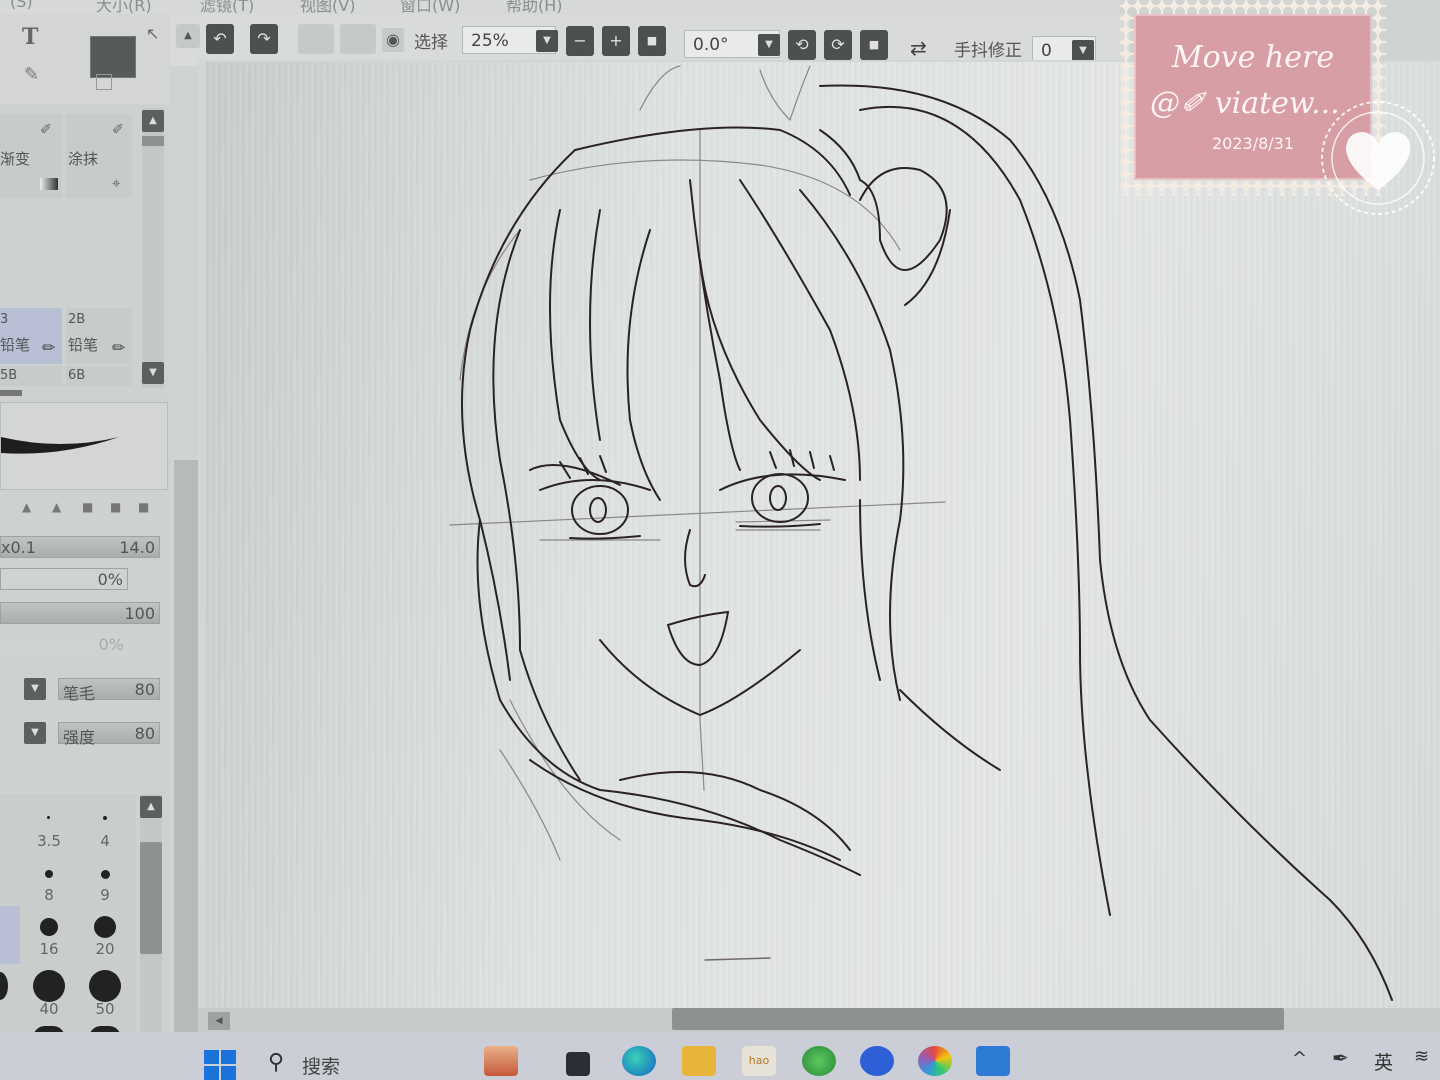 This screenshot has width=1440, height=1080. What do you see at coordinates (137, 547) in the screenshot?
I see `size-value: 14.0` at bounding box center [137, 547].